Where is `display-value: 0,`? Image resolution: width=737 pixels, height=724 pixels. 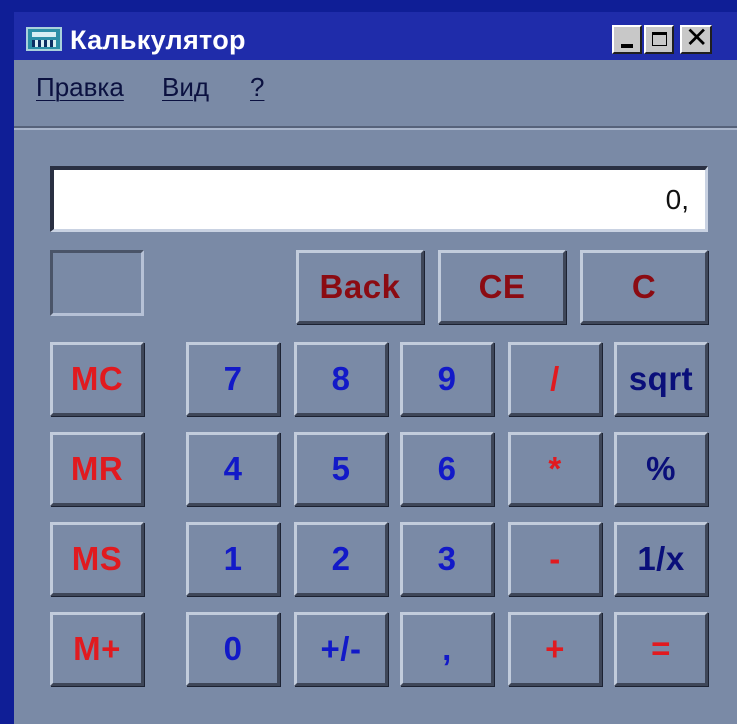 display-value: 0, is located at coordinates (677, 199).